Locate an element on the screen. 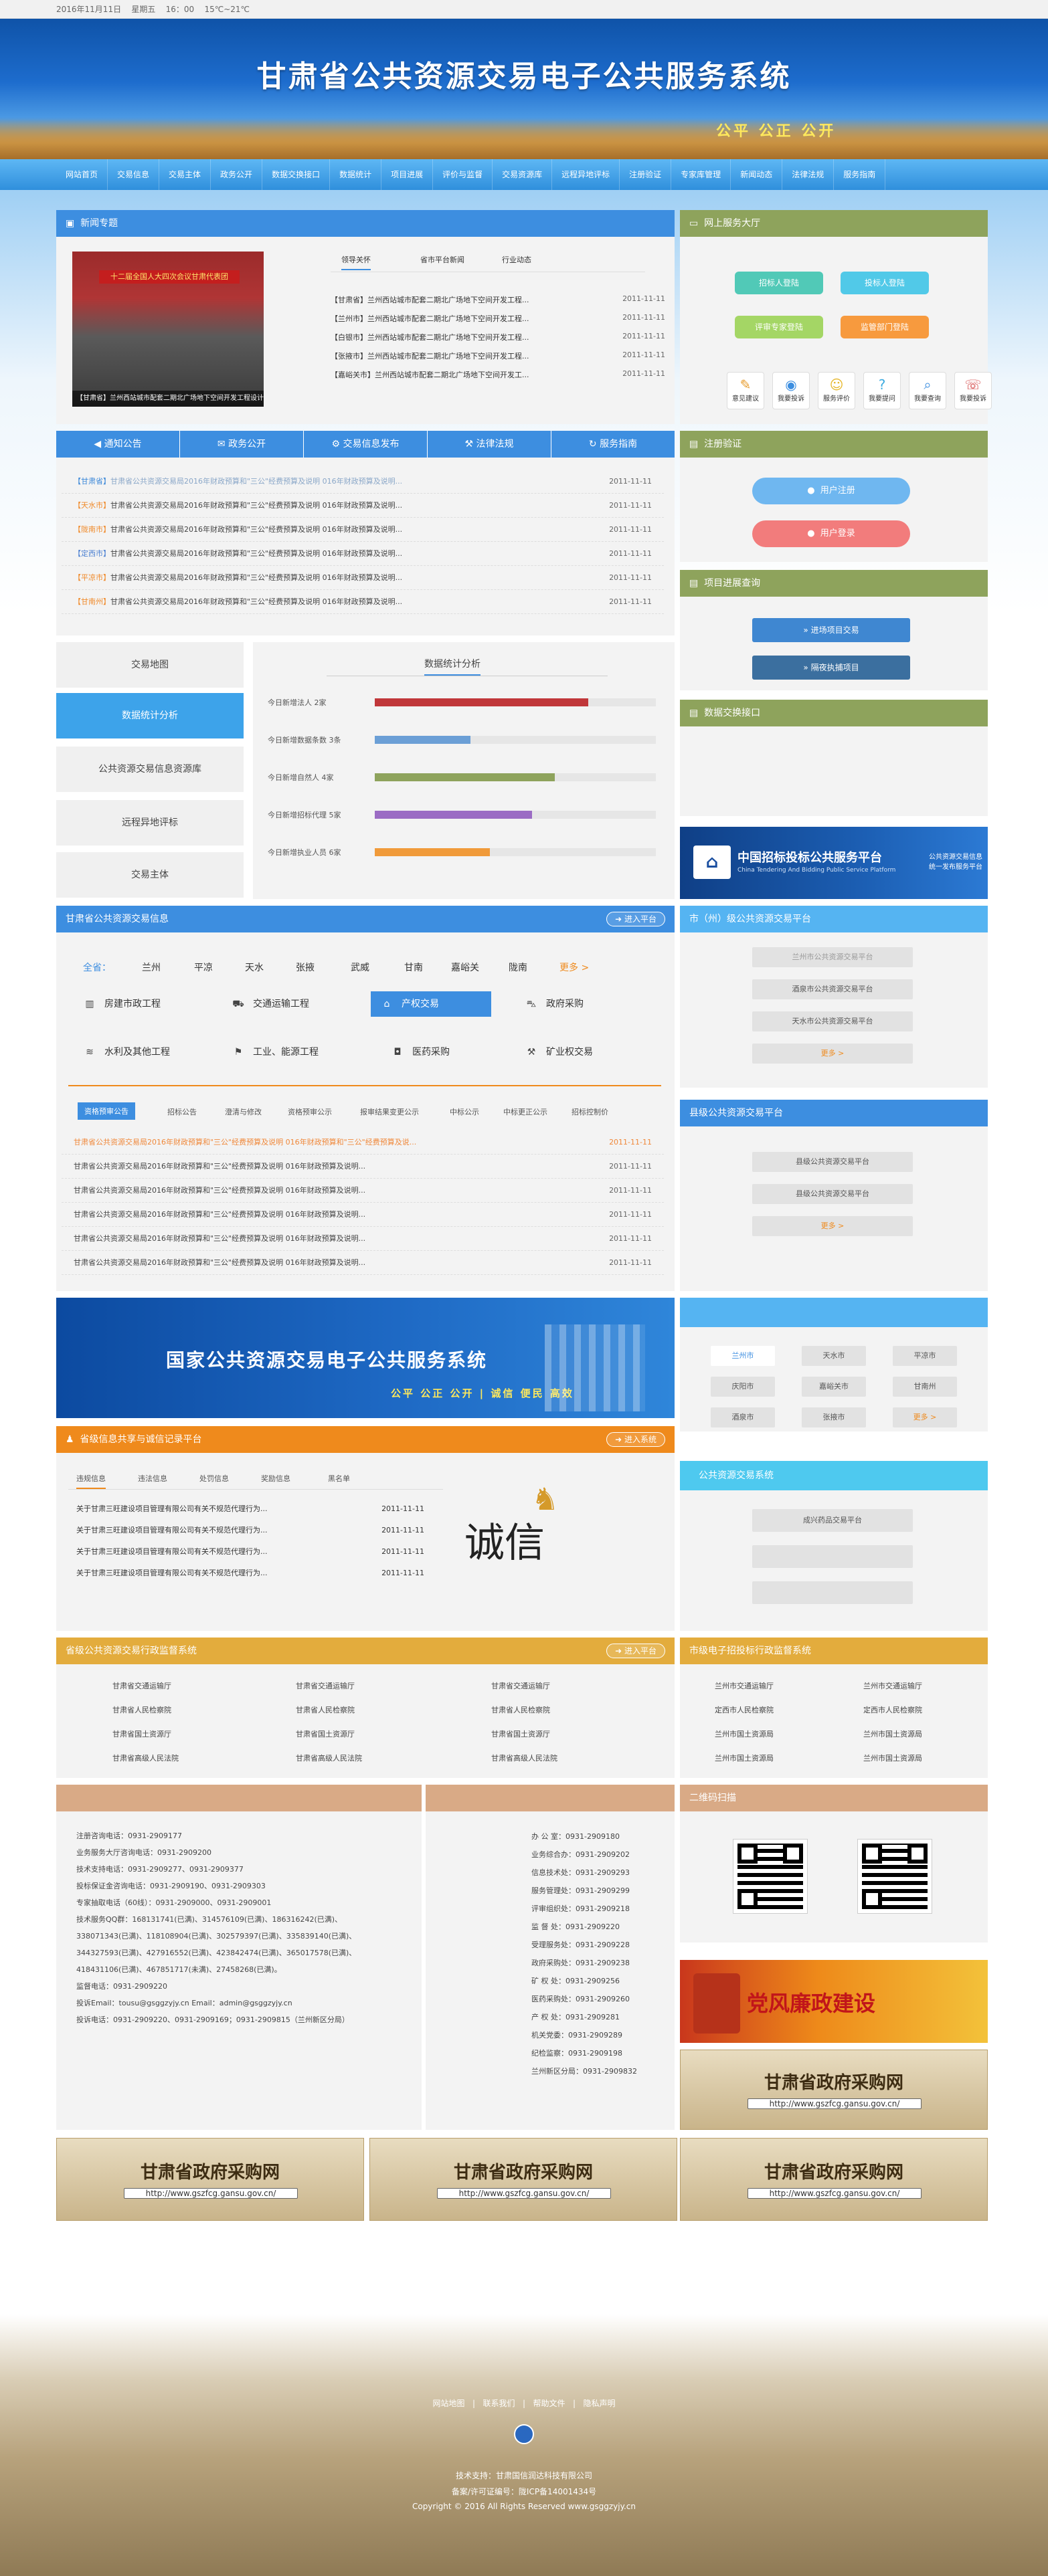  enter-trade-button: » 进场项目交易 is located at coordinates (831, 630).